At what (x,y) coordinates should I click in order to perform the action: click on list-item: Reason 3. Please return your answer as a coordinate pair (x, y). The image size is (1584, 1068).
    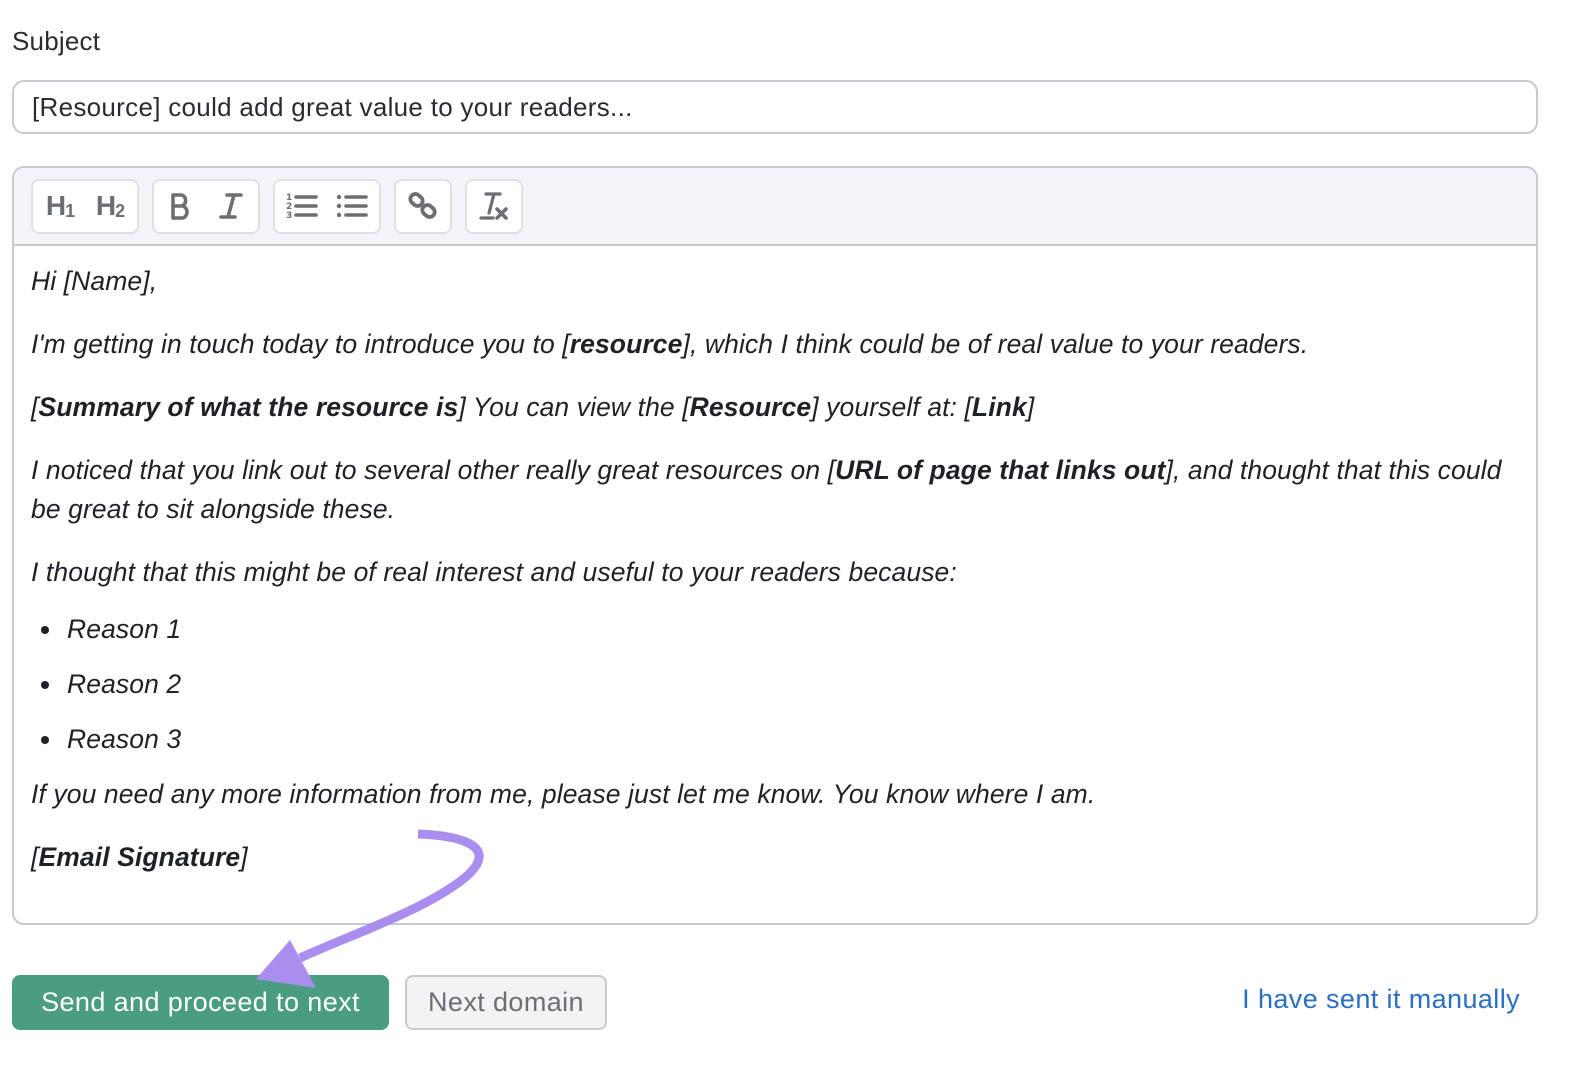
    Looking at the image, I should click on (775, 739).